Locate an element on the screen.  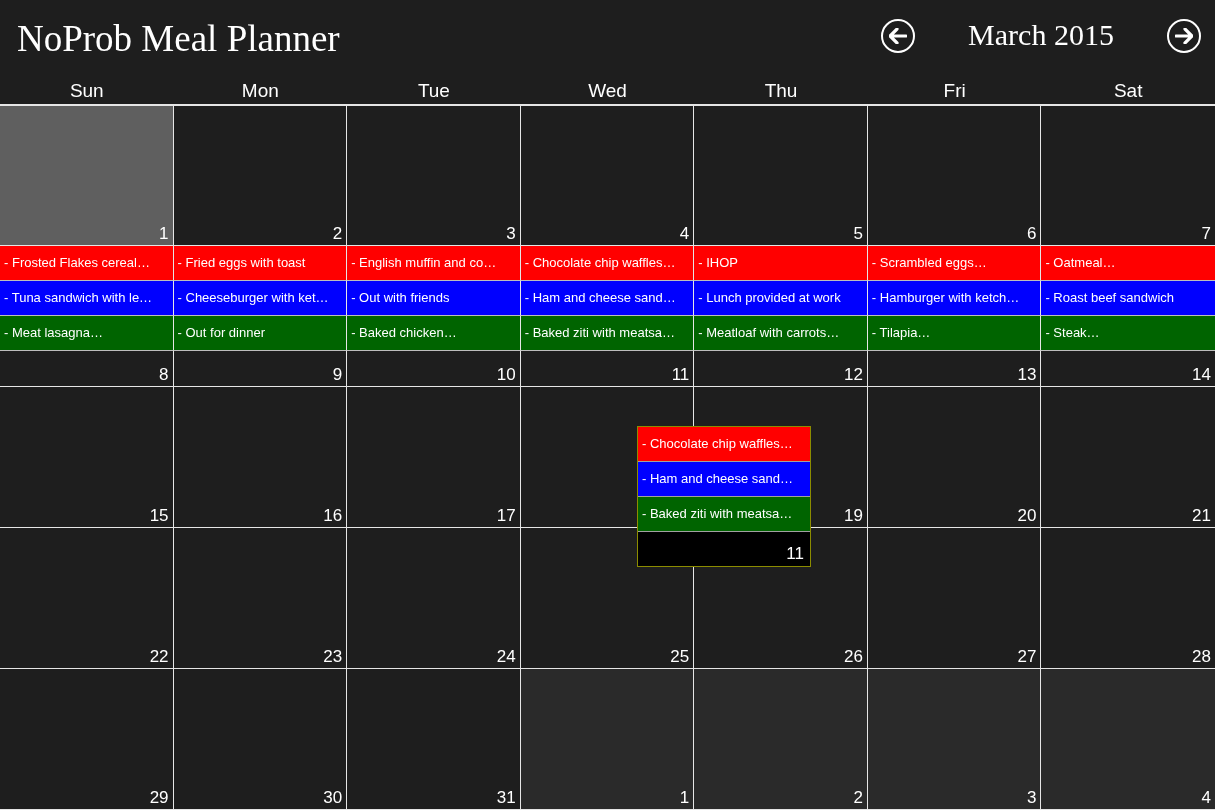
day-number: 22 is located at coordinates (159, 656).